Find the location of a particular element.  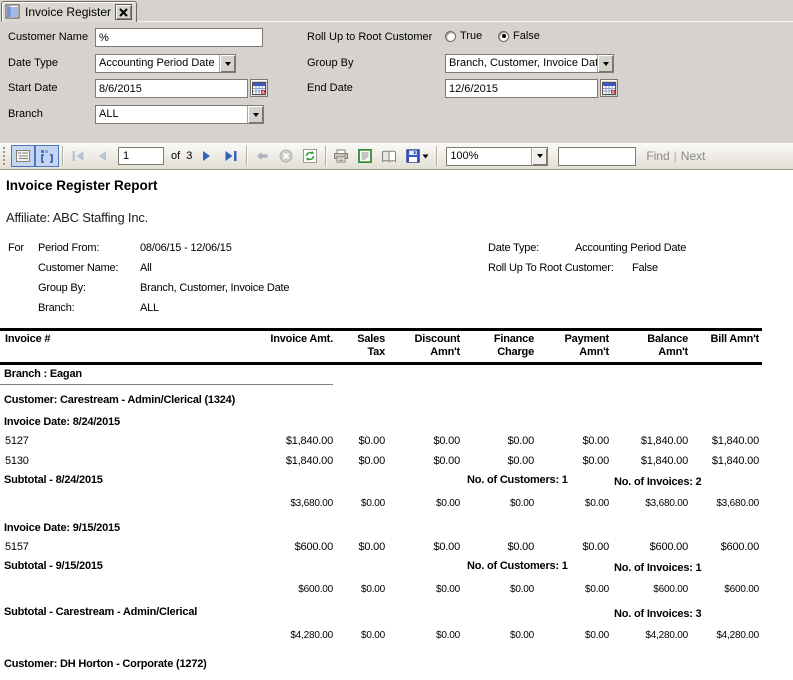

previous-page-icon is located at coordinates (102, 156).